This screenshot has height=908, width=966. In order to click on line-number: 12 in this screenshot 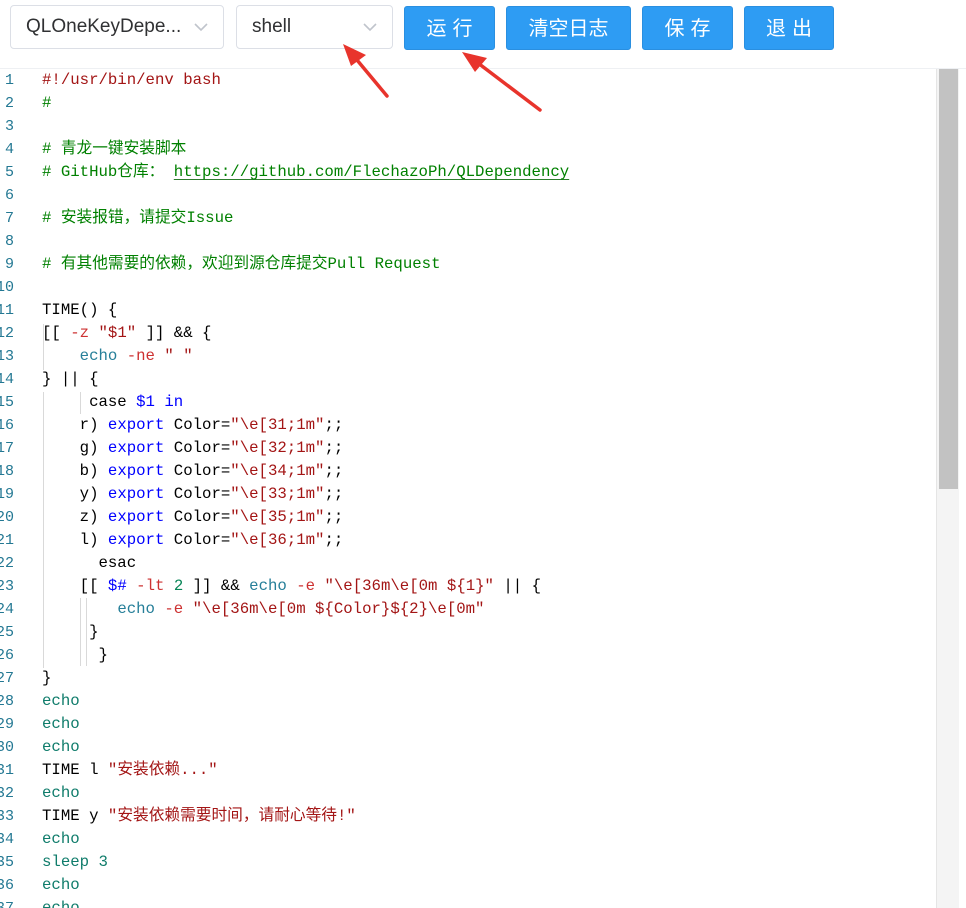, I will do `click(7, 333)`.